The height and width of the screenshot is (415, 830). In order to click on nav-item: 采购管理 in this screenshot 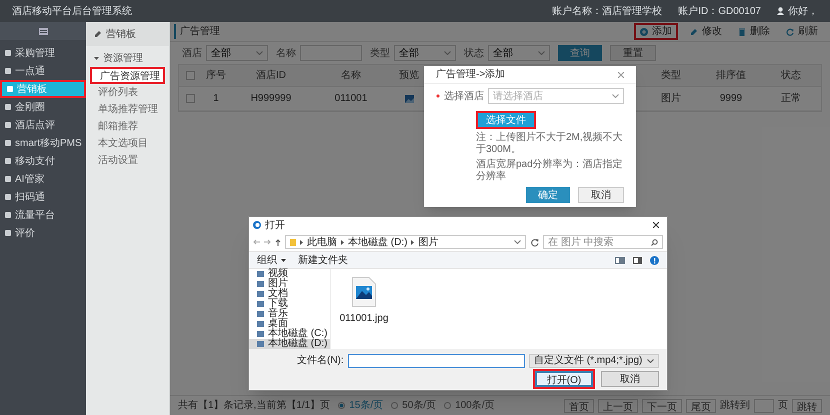, I will do `click(43, 53)`.